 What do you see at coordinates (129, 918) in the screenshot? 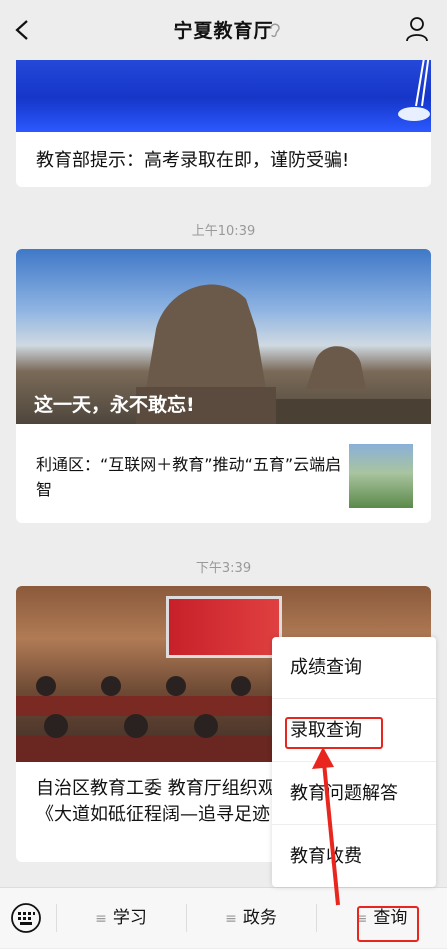
I see `tab-label: 学习` at bounding box center [129, 918].